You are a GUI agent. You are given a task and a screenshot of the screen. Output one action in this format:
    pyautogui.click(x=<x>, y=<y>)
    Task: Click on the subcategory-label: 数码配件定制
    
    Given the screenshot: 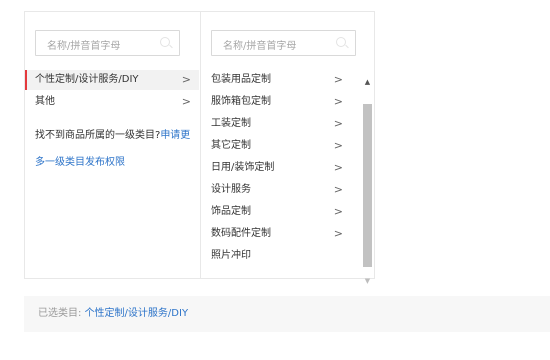 What is the action you would take?
    pyautogui.click(x=241, y=233)
    